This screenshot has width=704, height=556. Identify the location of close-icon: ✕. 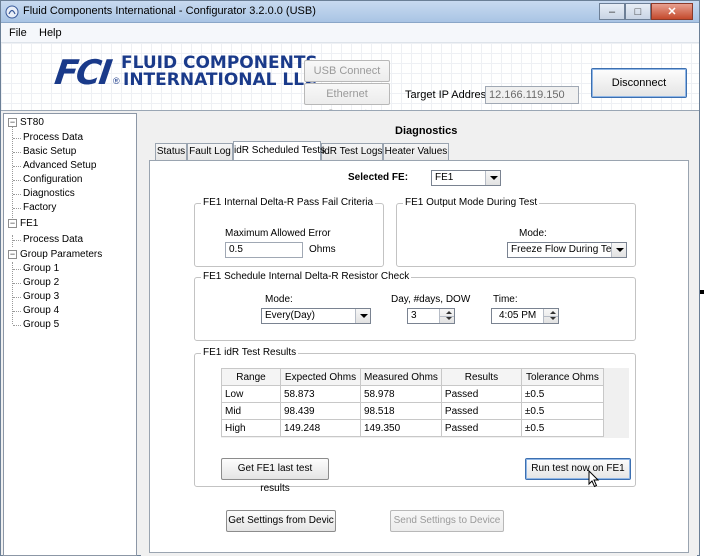
(672, 12).